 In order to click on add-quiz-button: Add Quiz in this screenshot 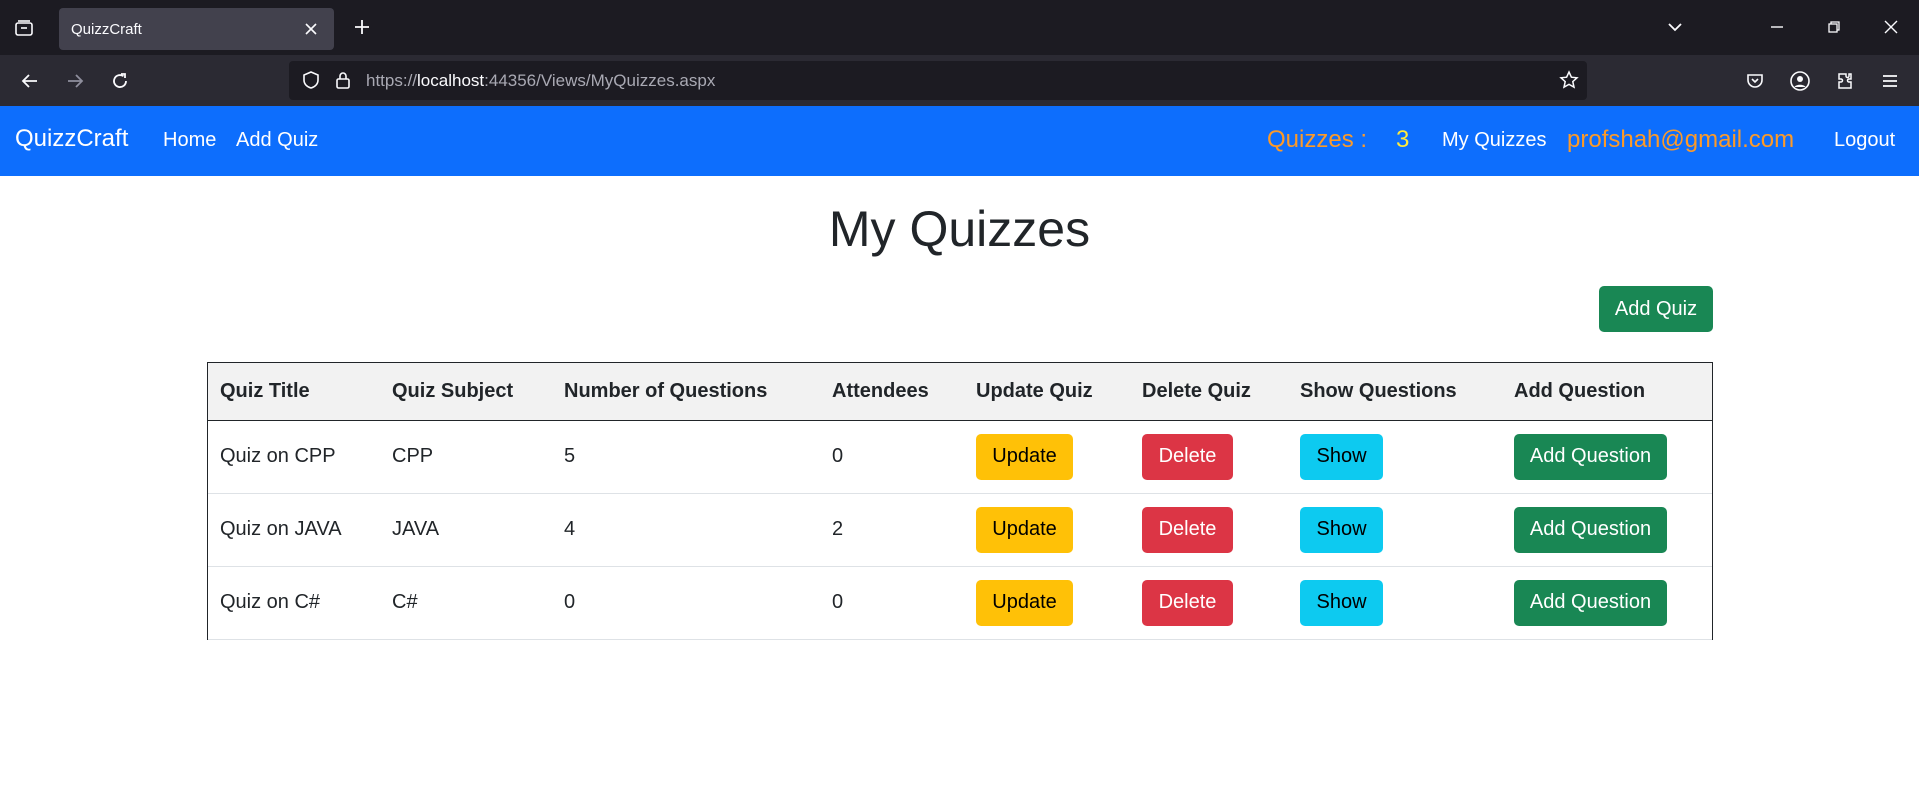, I will do `click(1656, 309)`.